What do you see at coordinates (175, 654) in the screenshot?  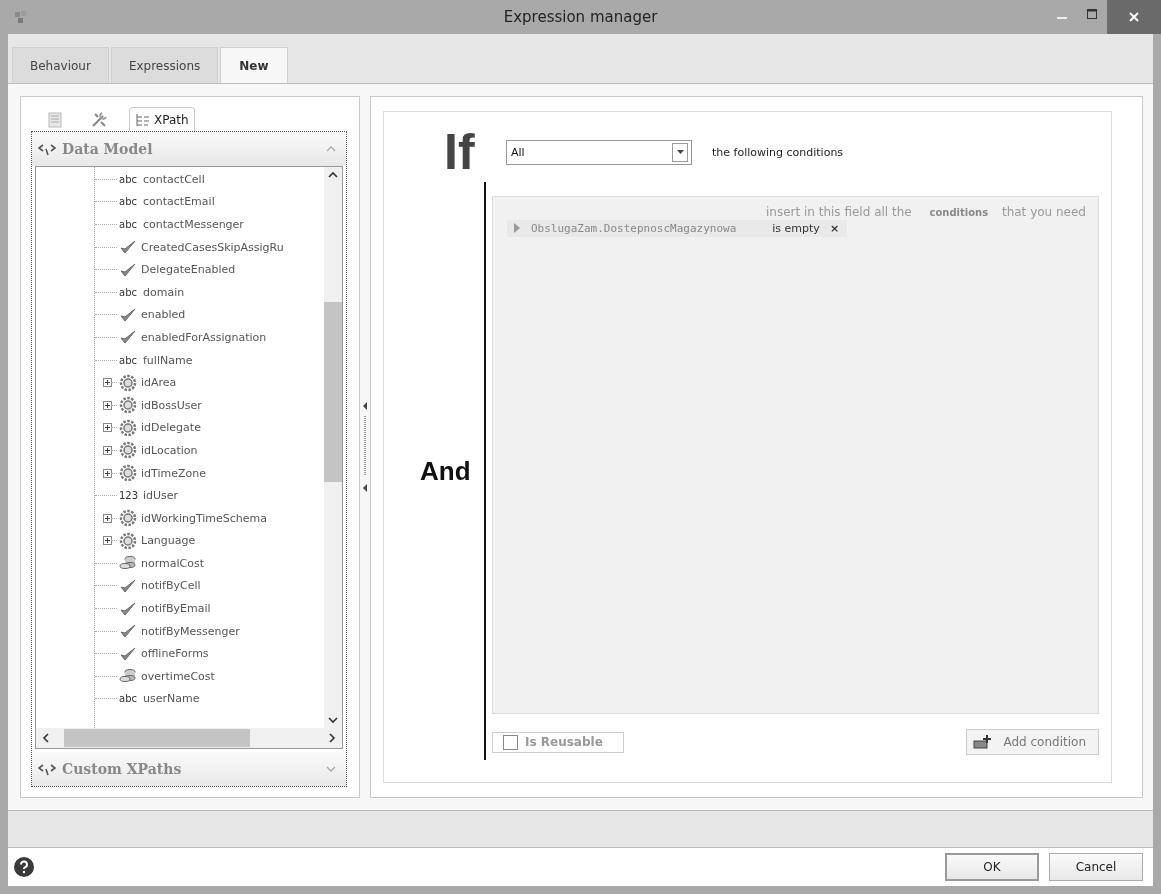 I see `tree-item: offlineForms` at bounding box center [175, 654].